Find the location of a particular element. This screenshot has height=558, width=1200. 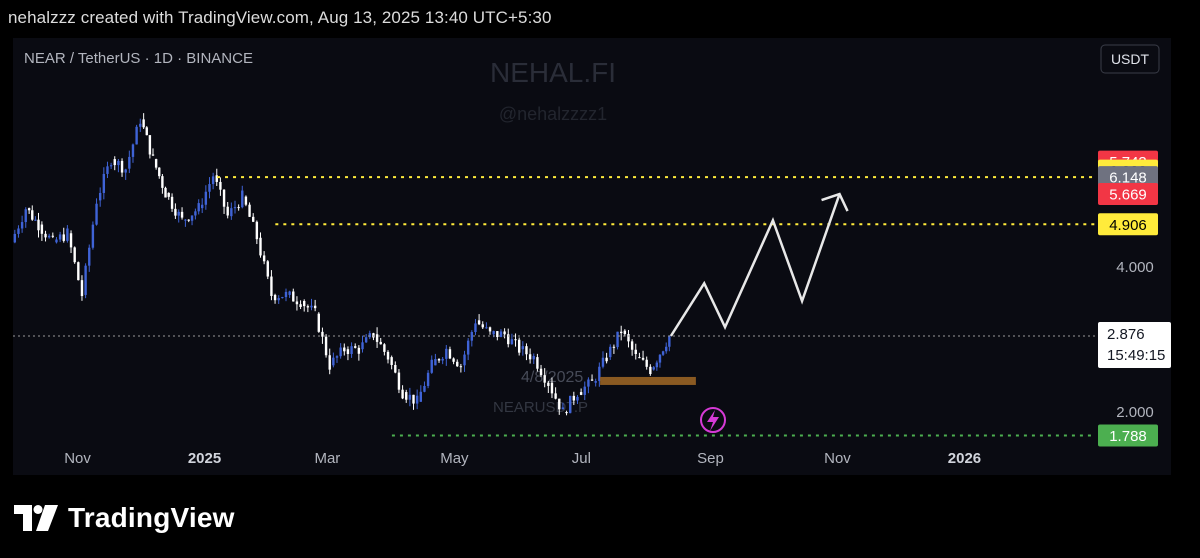

time-axis: Nov 2025 Mar May Jul Sep Nov 2026 is located at coordinates (522, 458).